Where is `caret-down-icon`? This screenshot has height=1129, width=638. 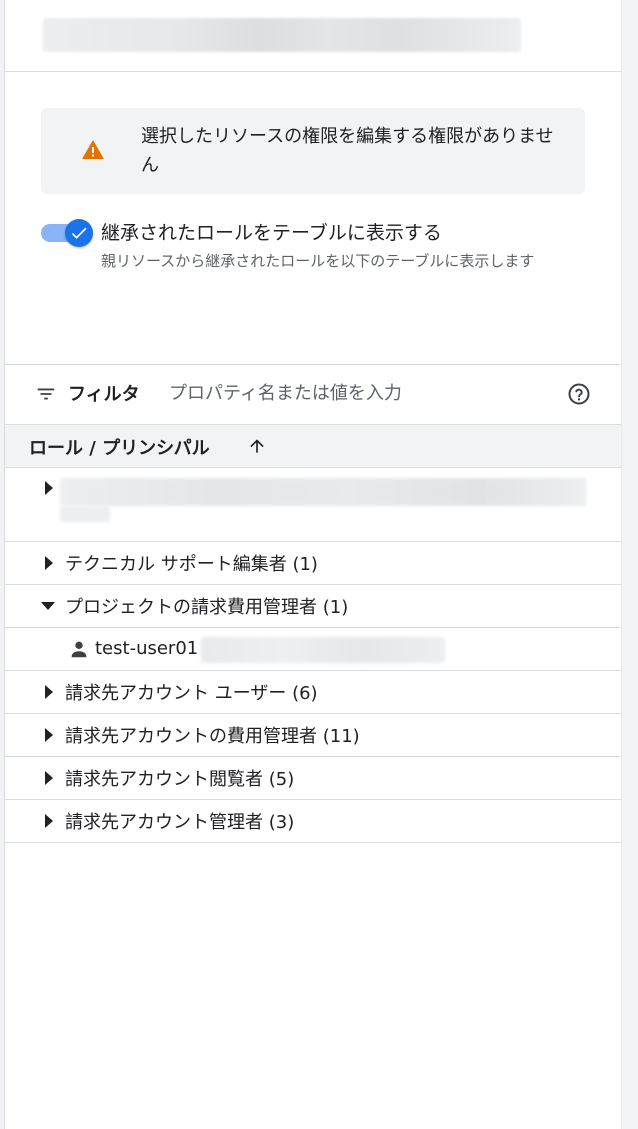
caret-down-icon is located at coordinates (48, 606).